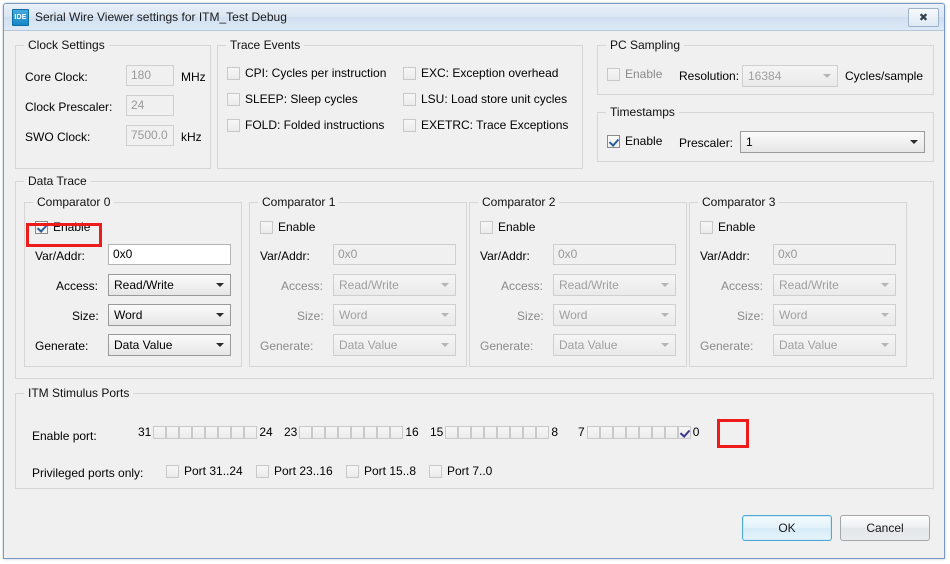 This screenshot has height=564, width=950. What do you see at coordinates (294, 471) in the screenshot?
I see `privileged-port-23-16: Port 23..16` at bounding box center [294, 471].